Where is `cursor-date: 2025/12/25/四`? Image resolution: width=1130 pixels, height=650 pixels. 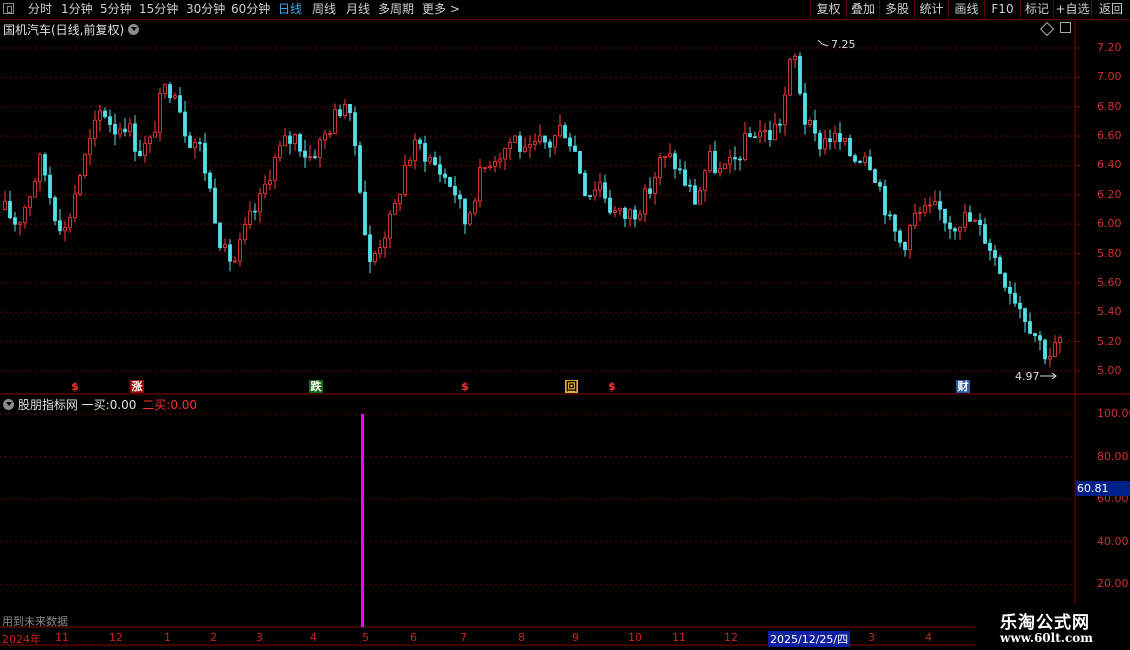
cursor-date: 2025/12/25/四 is located at coordinates (809, 639).